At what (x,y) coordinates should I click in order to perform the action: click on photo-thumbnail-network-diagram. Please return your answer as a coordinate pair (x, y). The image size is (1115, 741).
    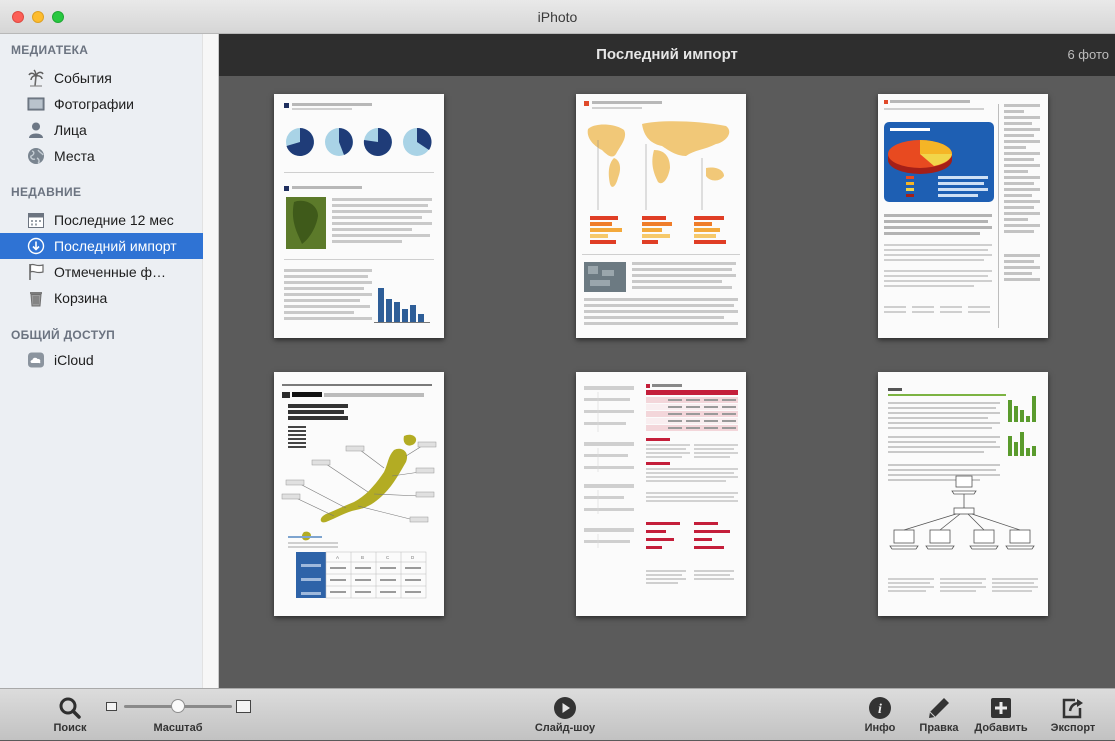
    Looking at the image, I should click on (963, 494).